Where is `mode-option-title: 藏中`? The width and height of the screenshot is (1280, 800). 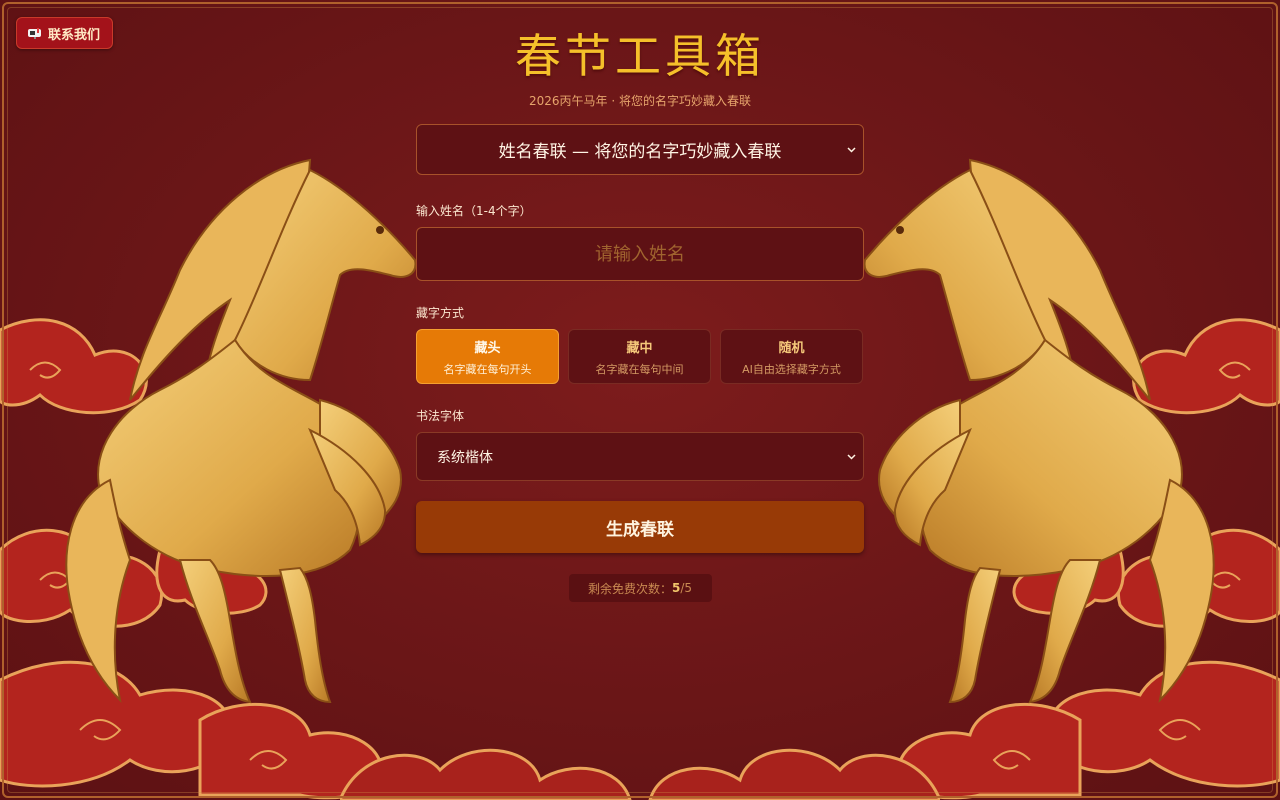
mode-option-title: 藏中 is located at coordinates (639, 348).